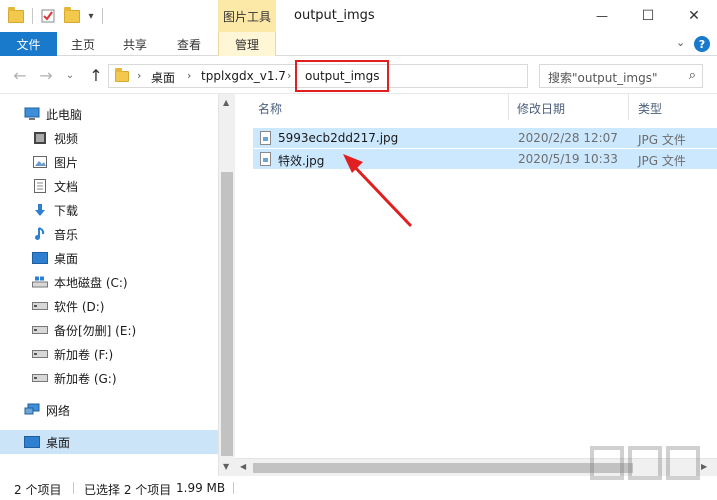 Image resolution: width=717 pixels, height=500 pixels. Describe the element at coordinates (40, 234) in the screenshot. I see `music-icon` at that location.